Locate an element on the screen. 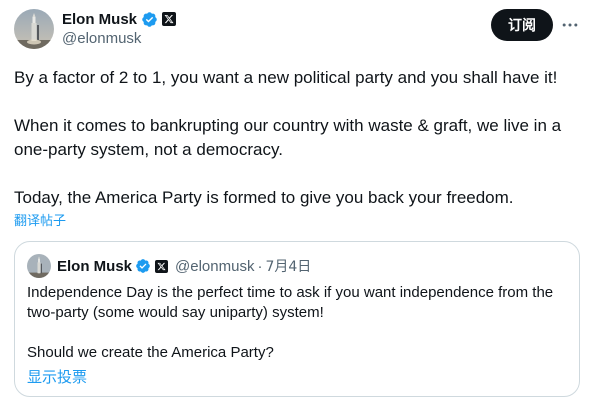 The image size is (590, 409). more-options-button is located at coordinates (570, 25).